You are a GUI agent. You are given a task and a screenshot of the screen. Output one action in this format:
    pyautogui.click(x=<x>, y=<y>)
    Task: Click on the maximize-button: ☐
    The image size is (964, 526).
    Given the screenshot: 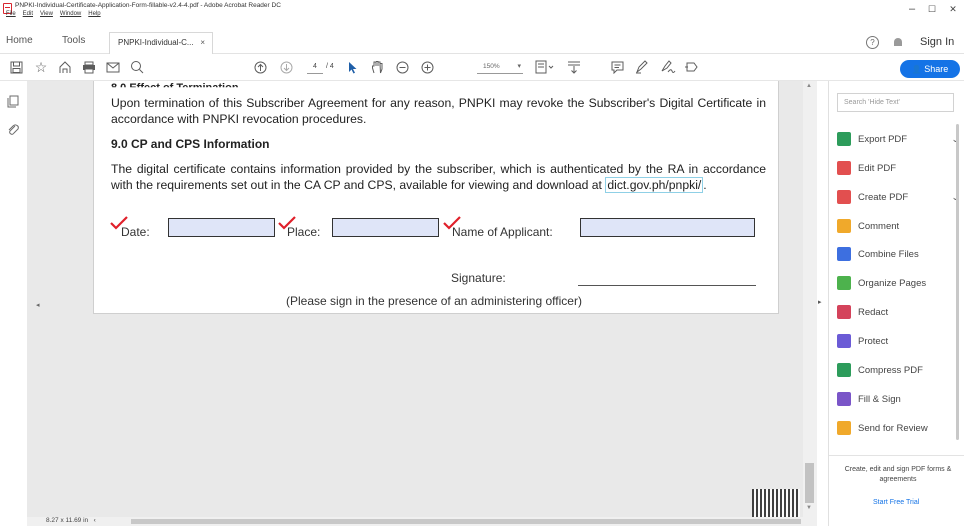 What is the action you would take?
    pyautogui.click(x=932, y=9)
    